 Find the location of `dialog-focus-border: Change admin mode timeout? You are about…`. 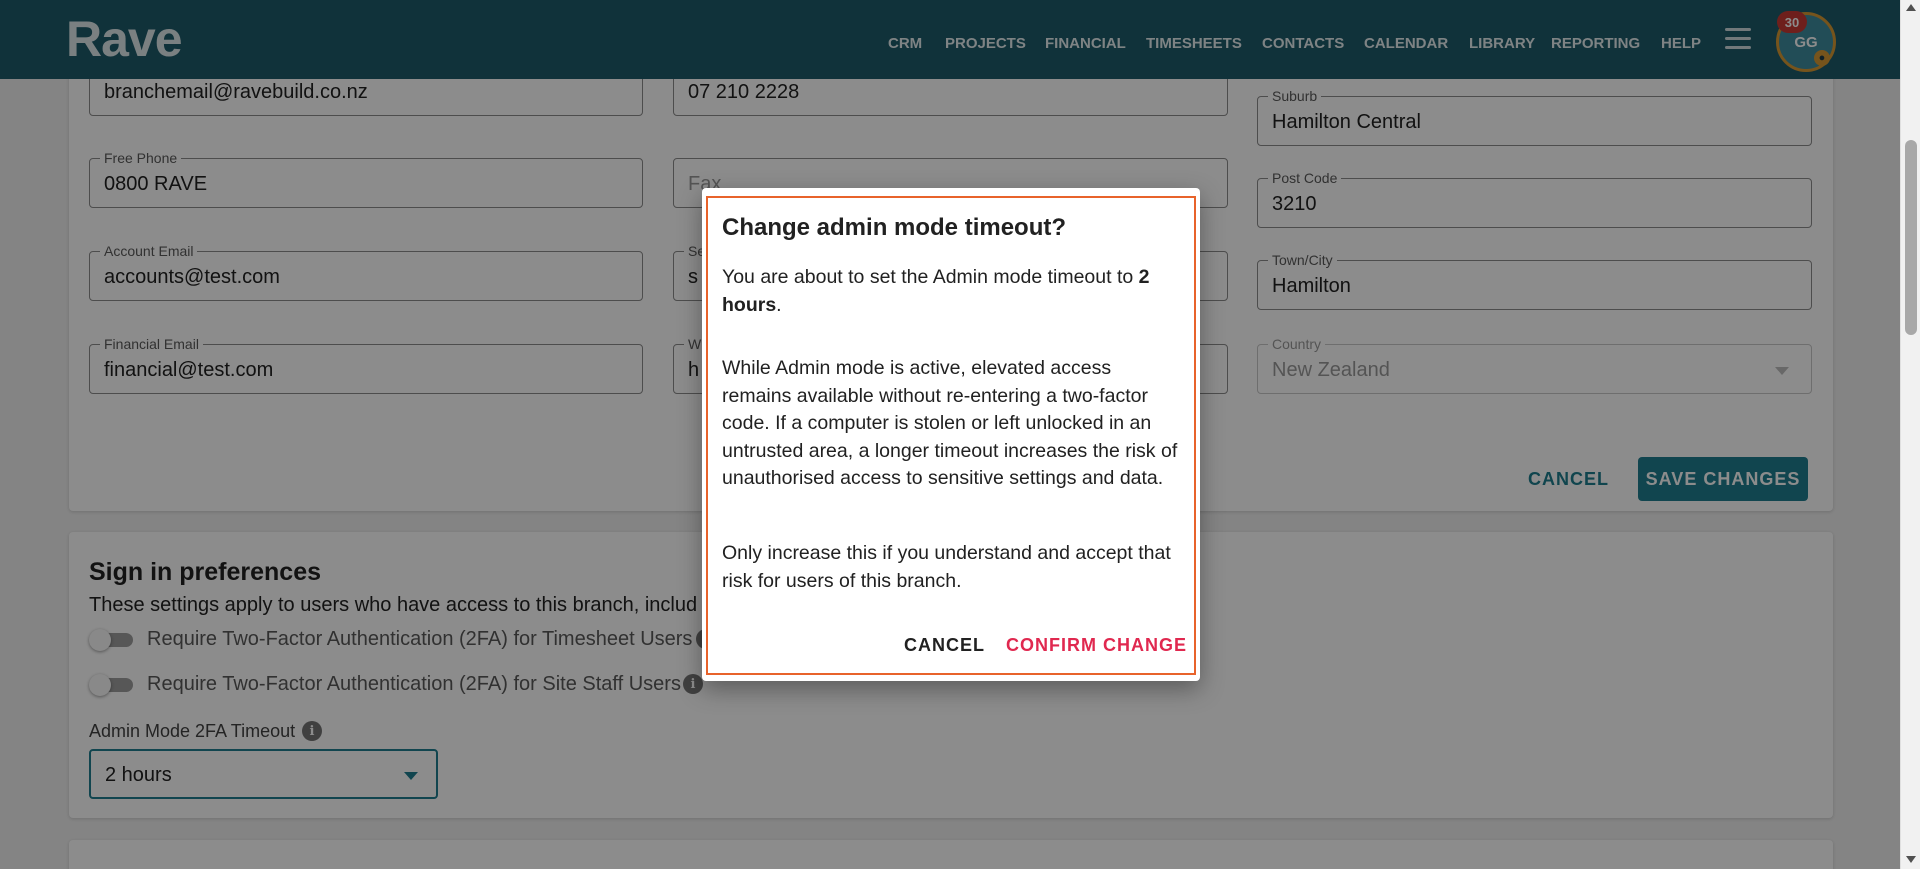

dialog-focus-border: Change admin mode timeout? You are about… is located at coordinates (951, 435).